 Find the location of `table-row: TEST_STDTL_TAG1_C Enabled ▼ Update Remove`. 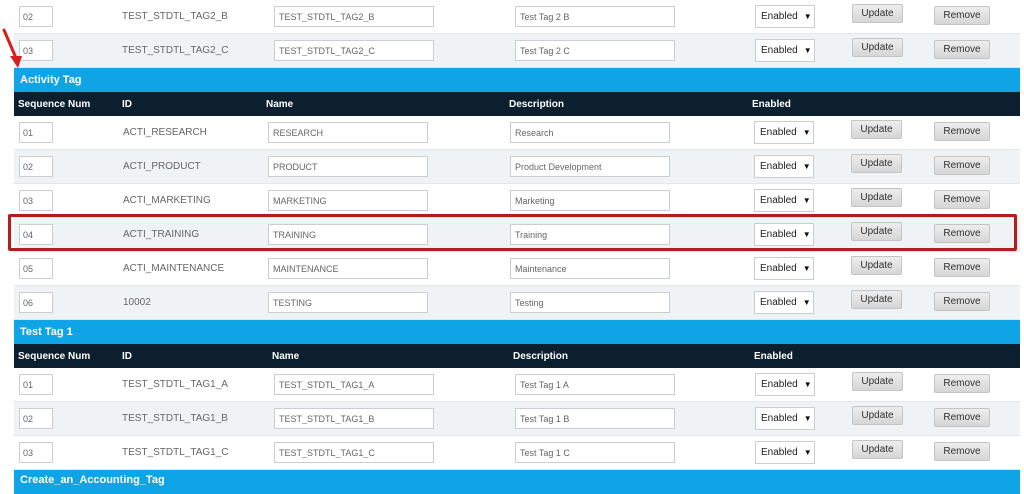

table-row: TEST_STDTL_TAG1_C Enabled ▼ Update Remove is located at coordinates (517, 453).